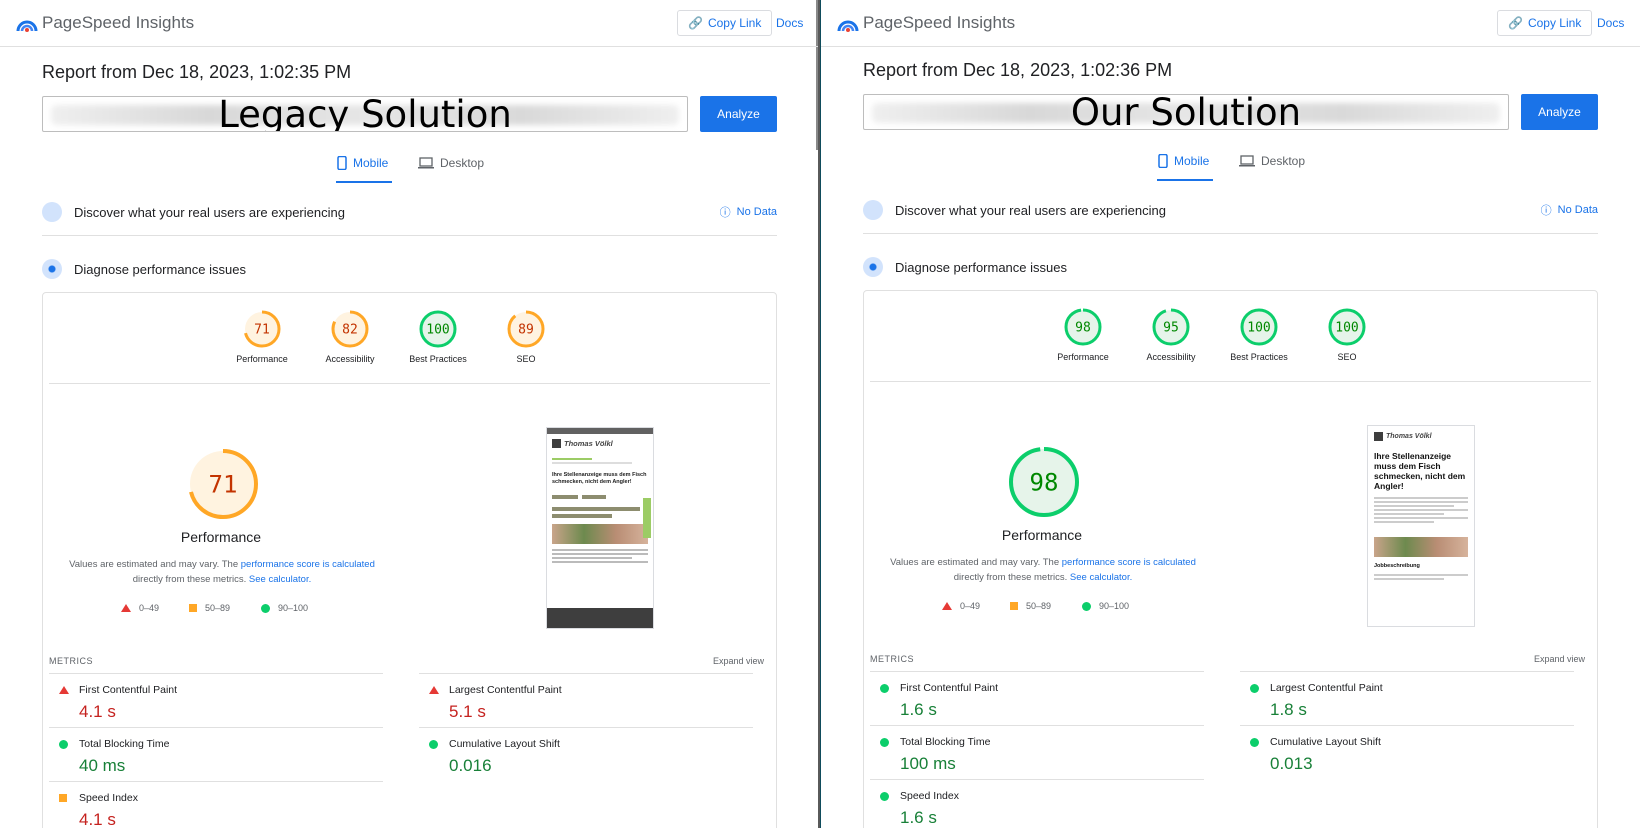  I want to click on gauge-accessibility: 95 Accessibility, so click(1171, 334).